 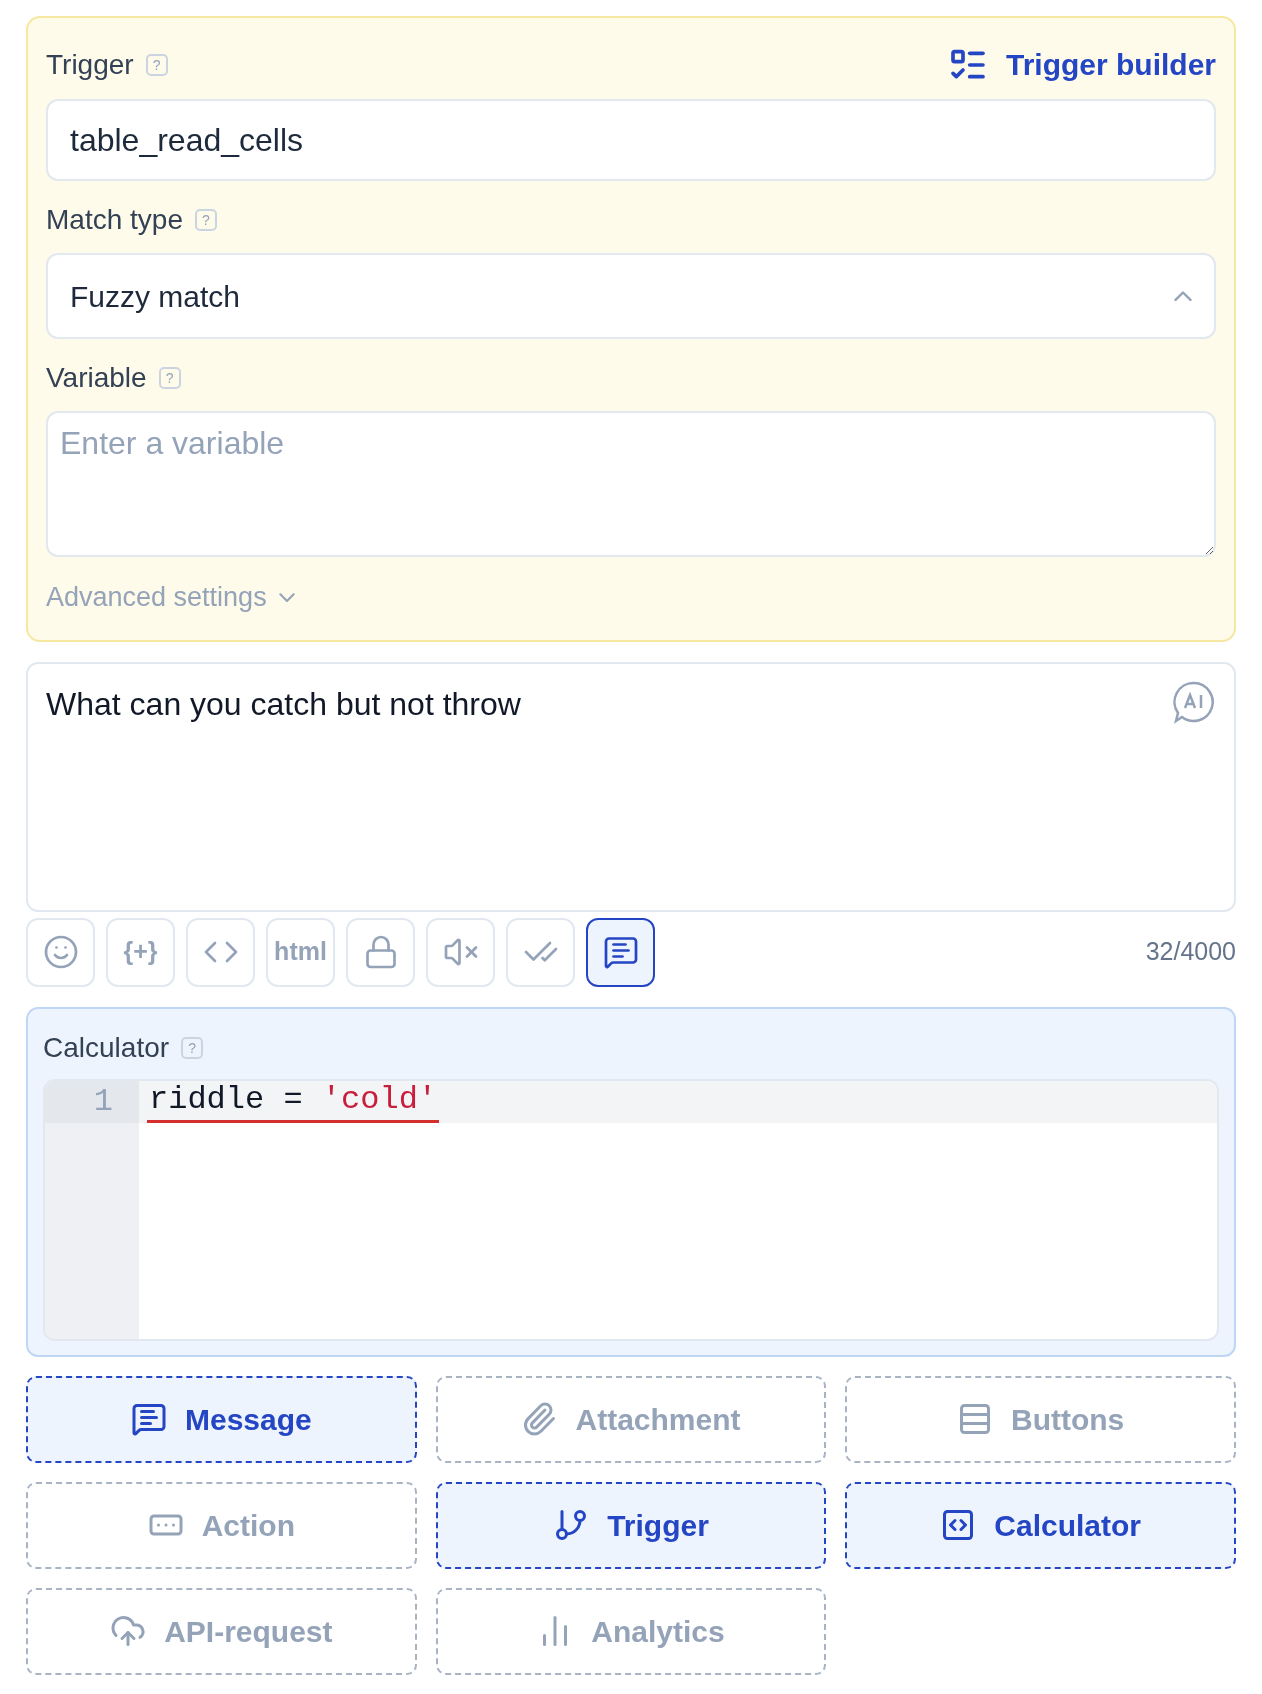 I want to click on advanced-settings-toggle: Advanced settings, so click(x=170, y=597).